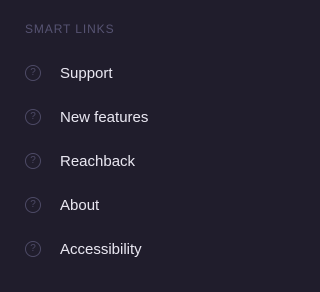 This screenshot has width=320, height=292. I want to click on smart-link-label: Accessibility, so click(101, 249).